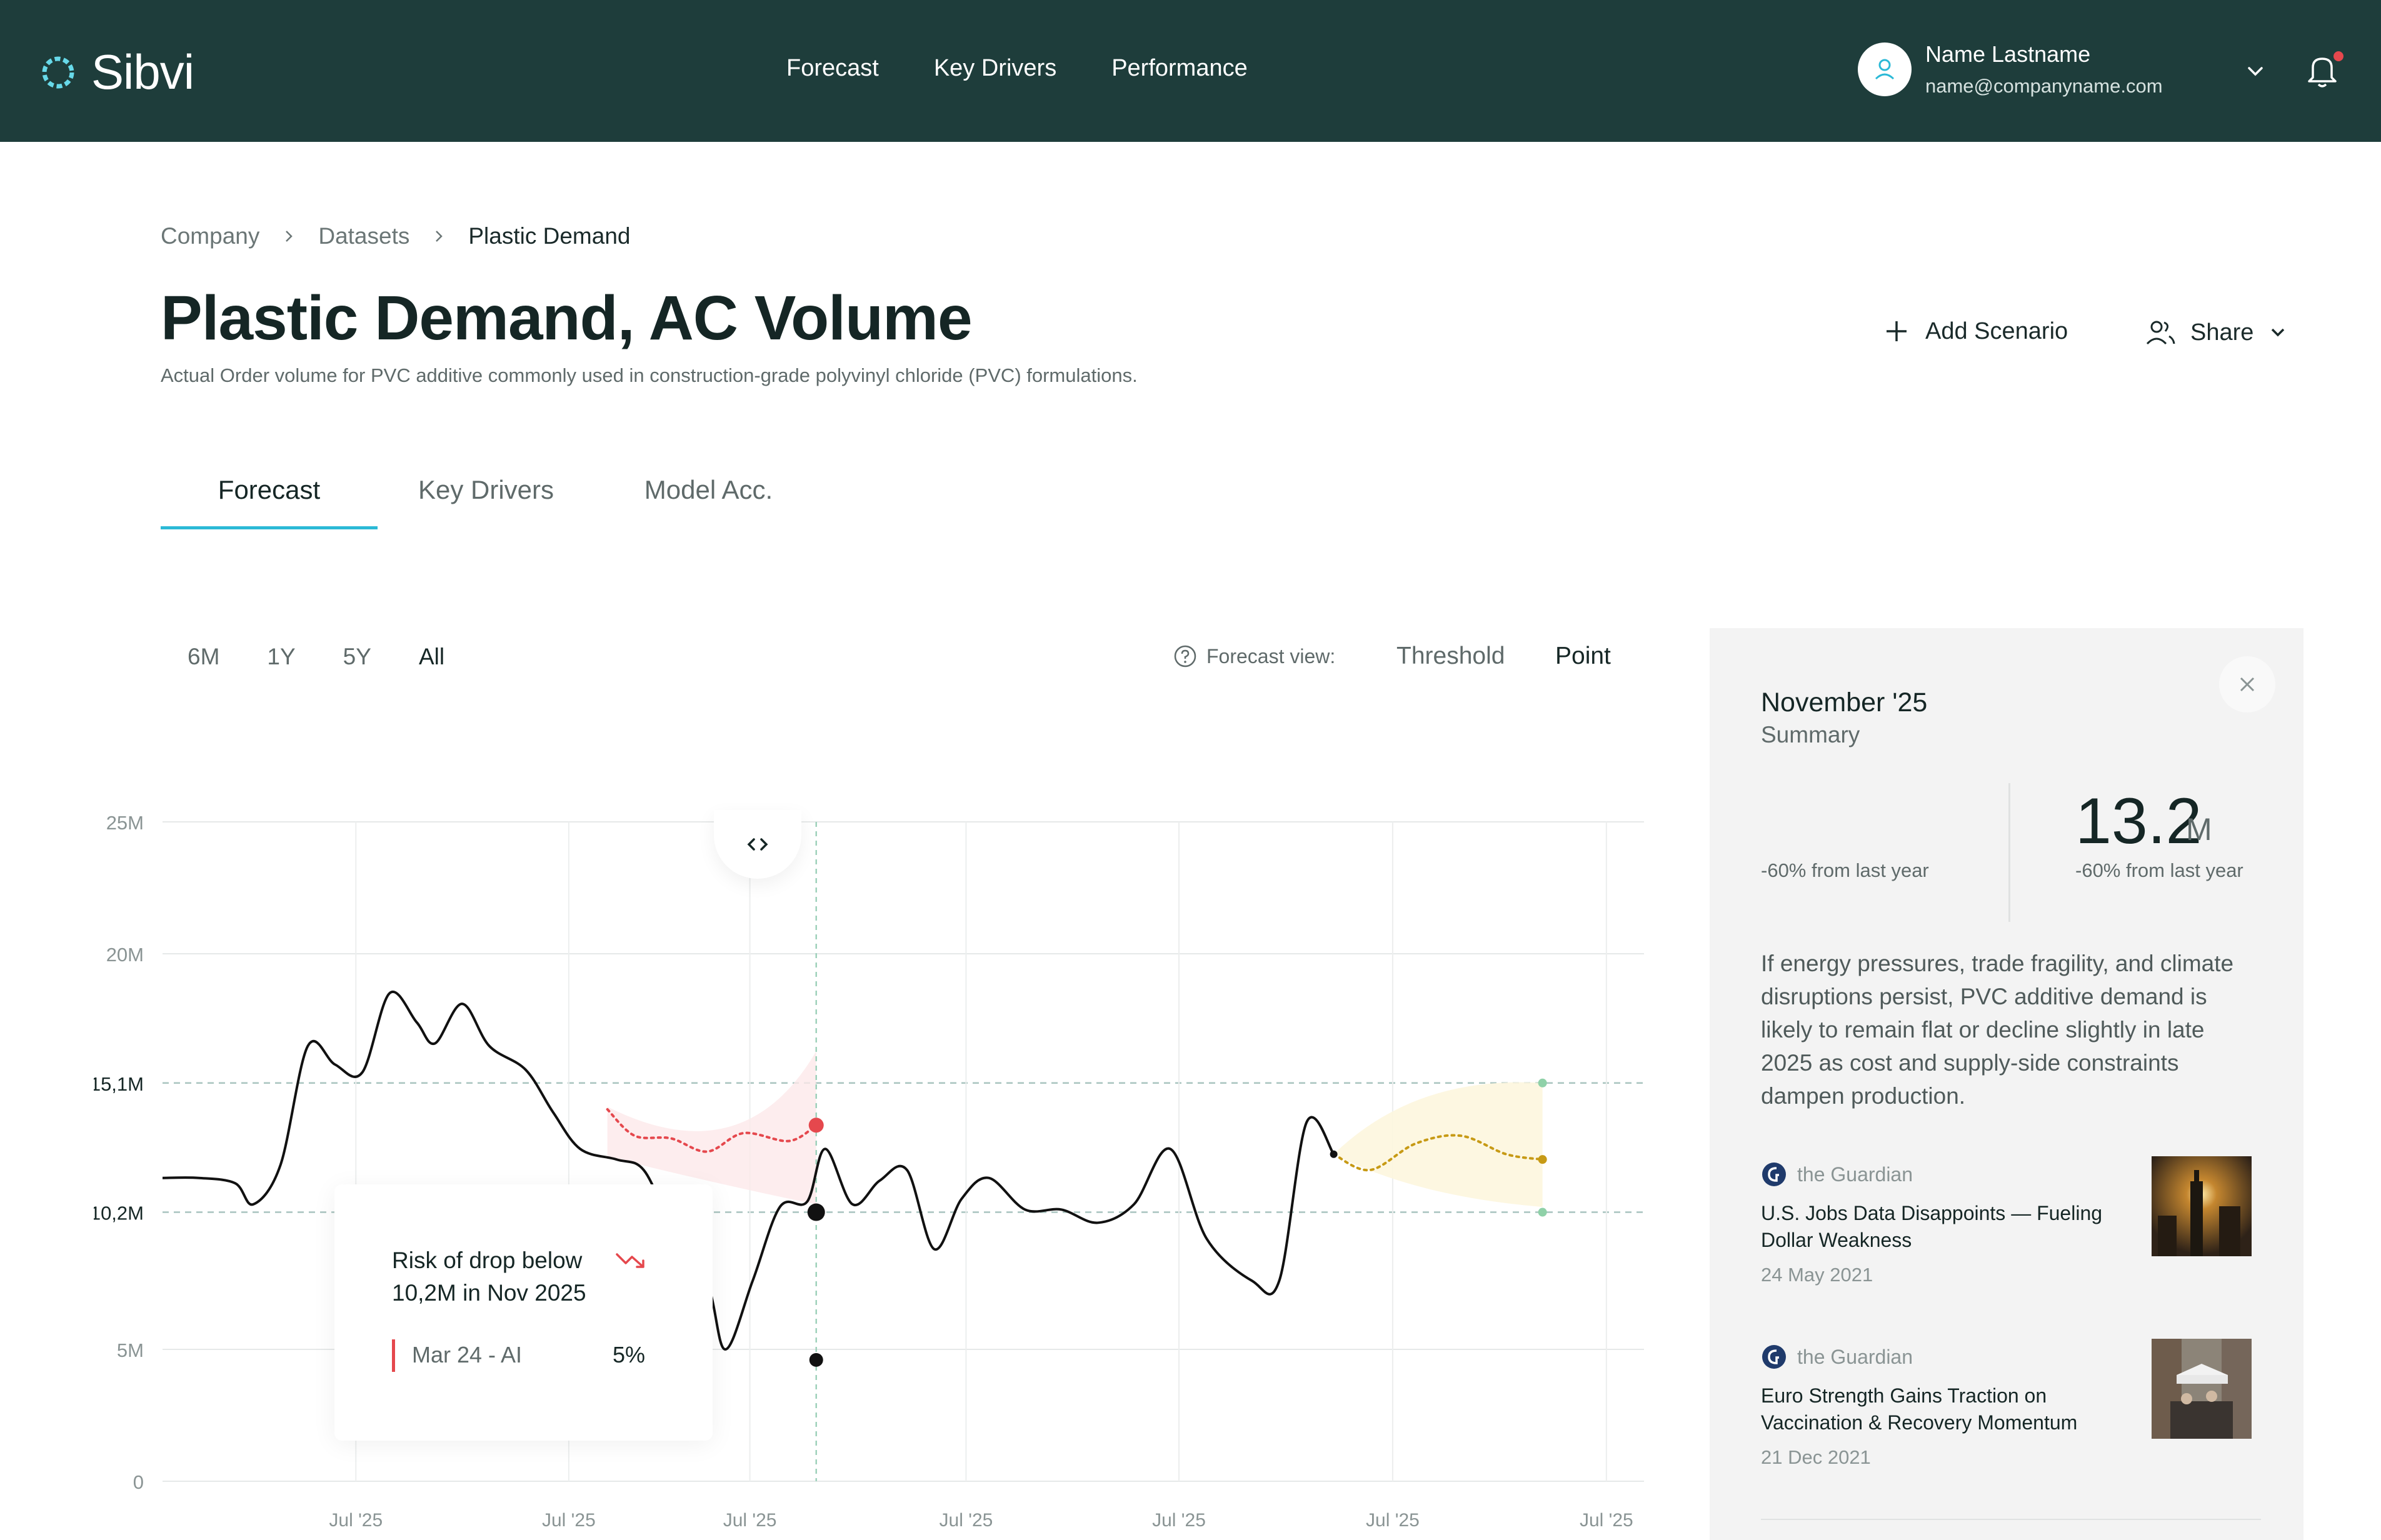 This screenshot has height=1540, width=2381. What do you see at coordinates (1810, 735) in the screenshot?
I see `summary-label: Summary` at bounding box center [1810, 735].